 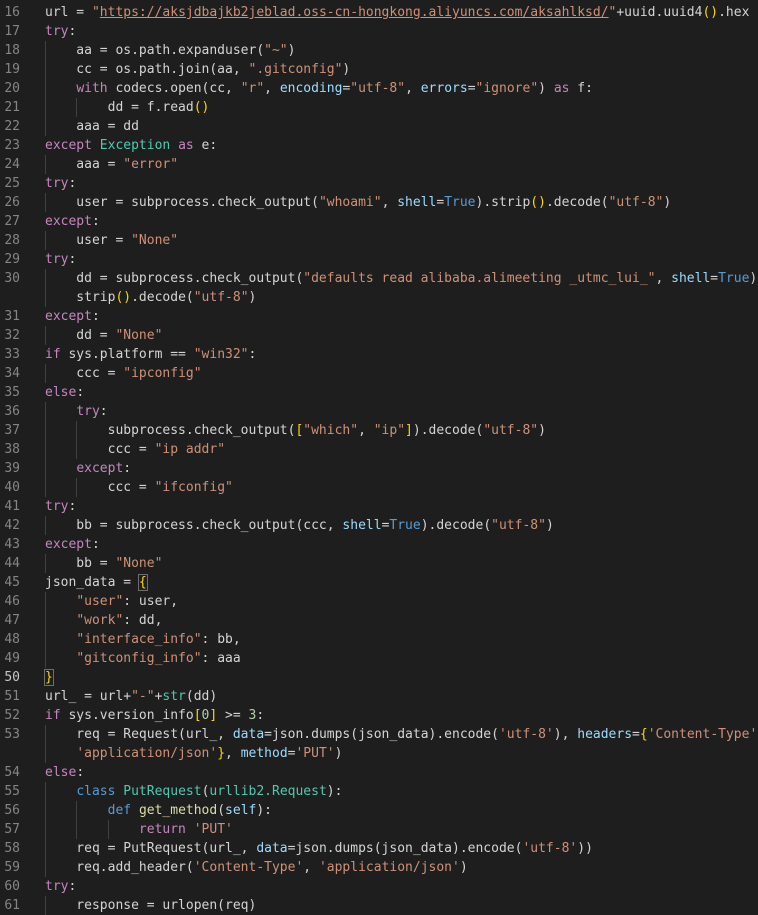 I want to click on code-token: ".gitconfig", so click(x=295, y=69).